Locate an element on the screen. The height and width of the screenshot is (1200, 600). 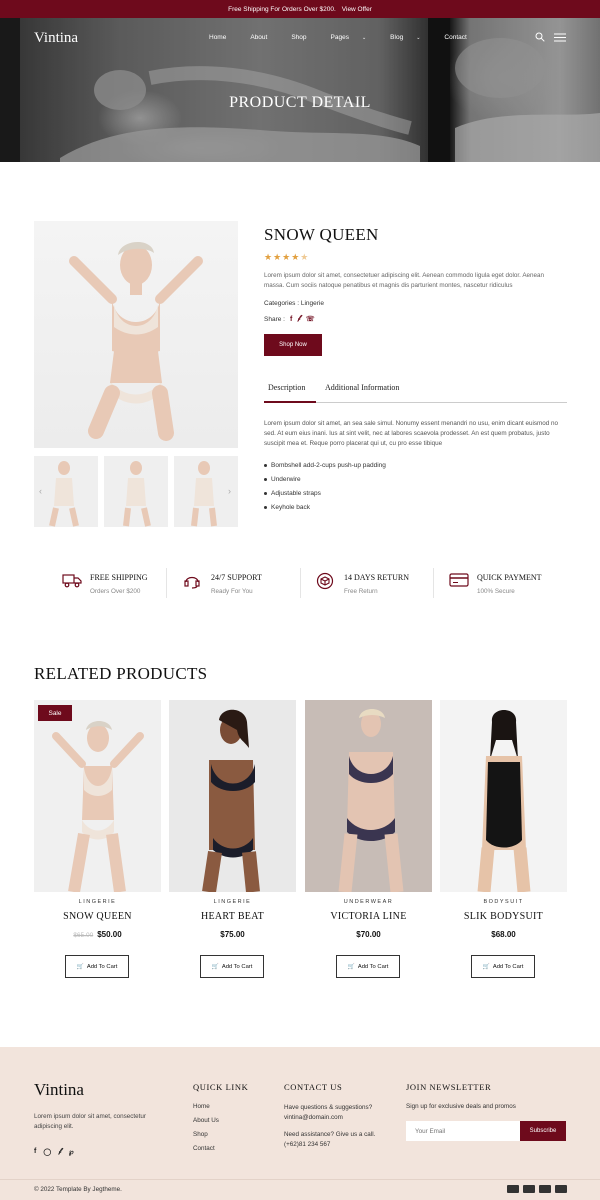
contact-phone: (+62)81 234 567 is located at coordinates (339, 1145).